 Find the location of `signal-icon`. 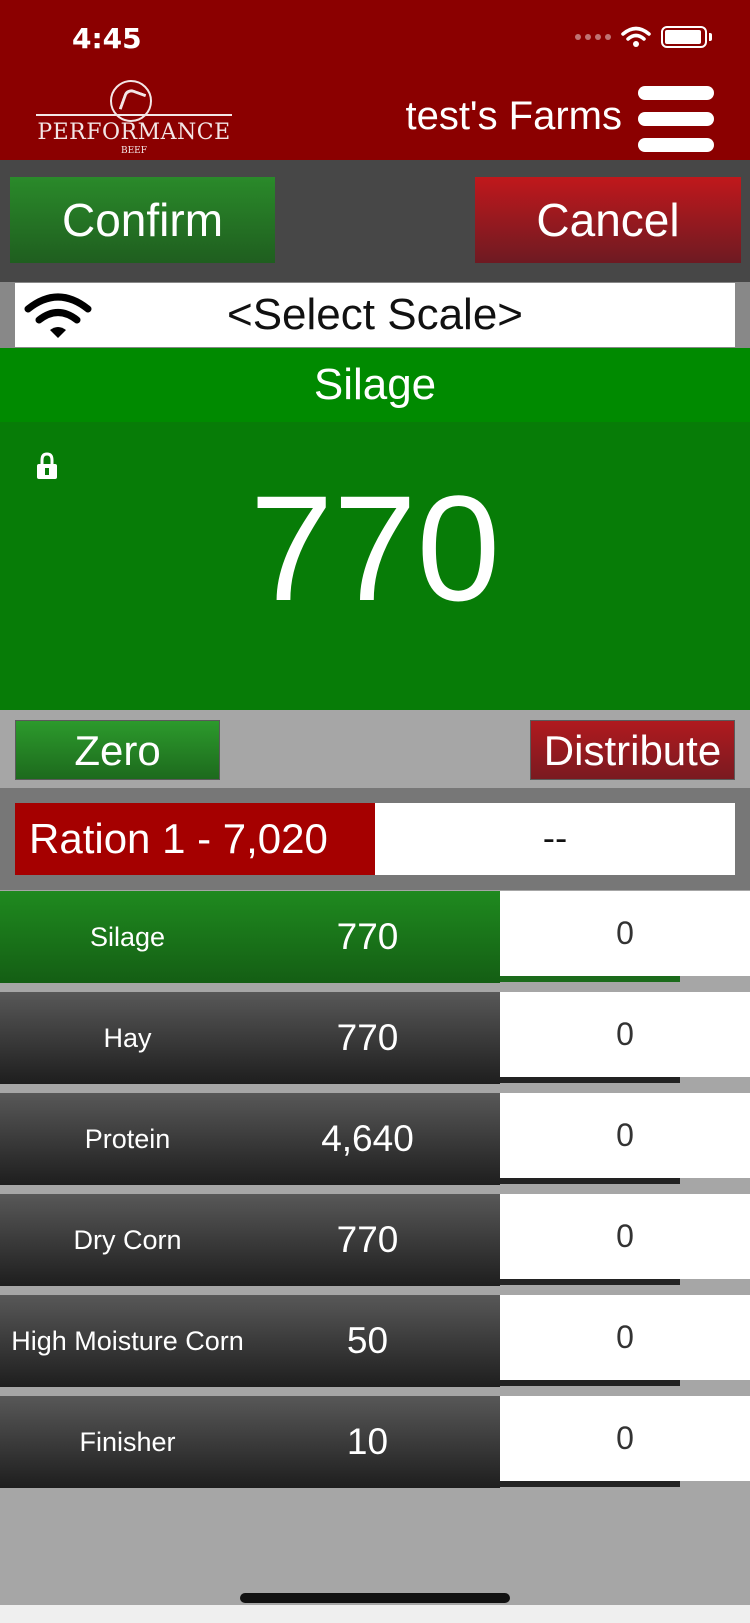

signal-icon is located at coordinates (593, 37).